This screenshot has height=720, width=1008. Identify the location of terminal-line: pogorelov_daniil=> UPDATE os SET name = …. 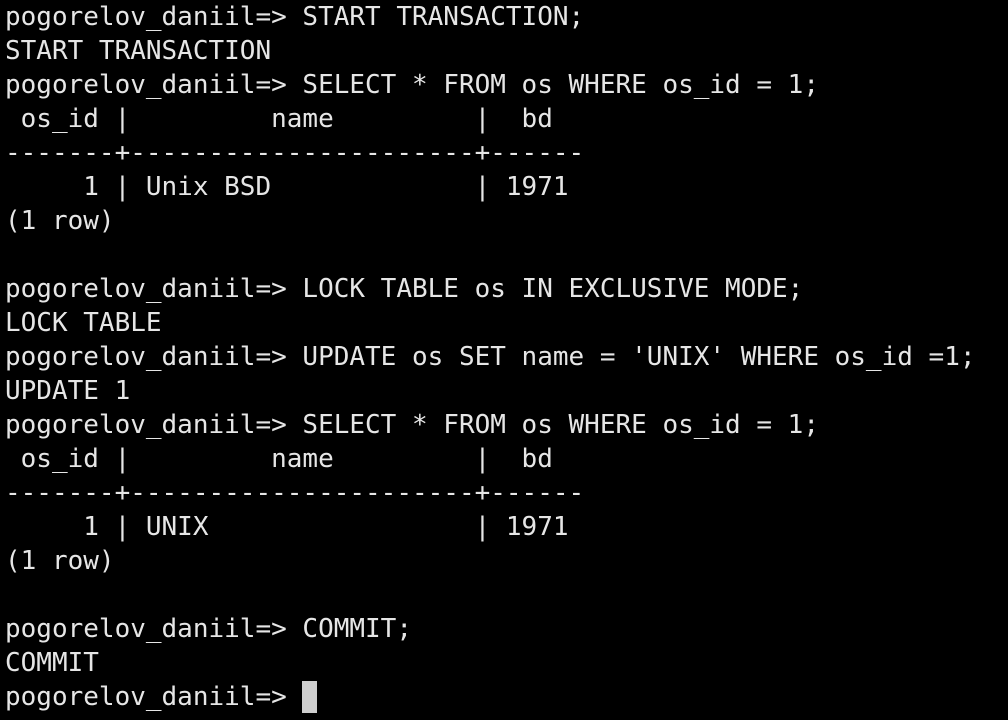
(490, 357).